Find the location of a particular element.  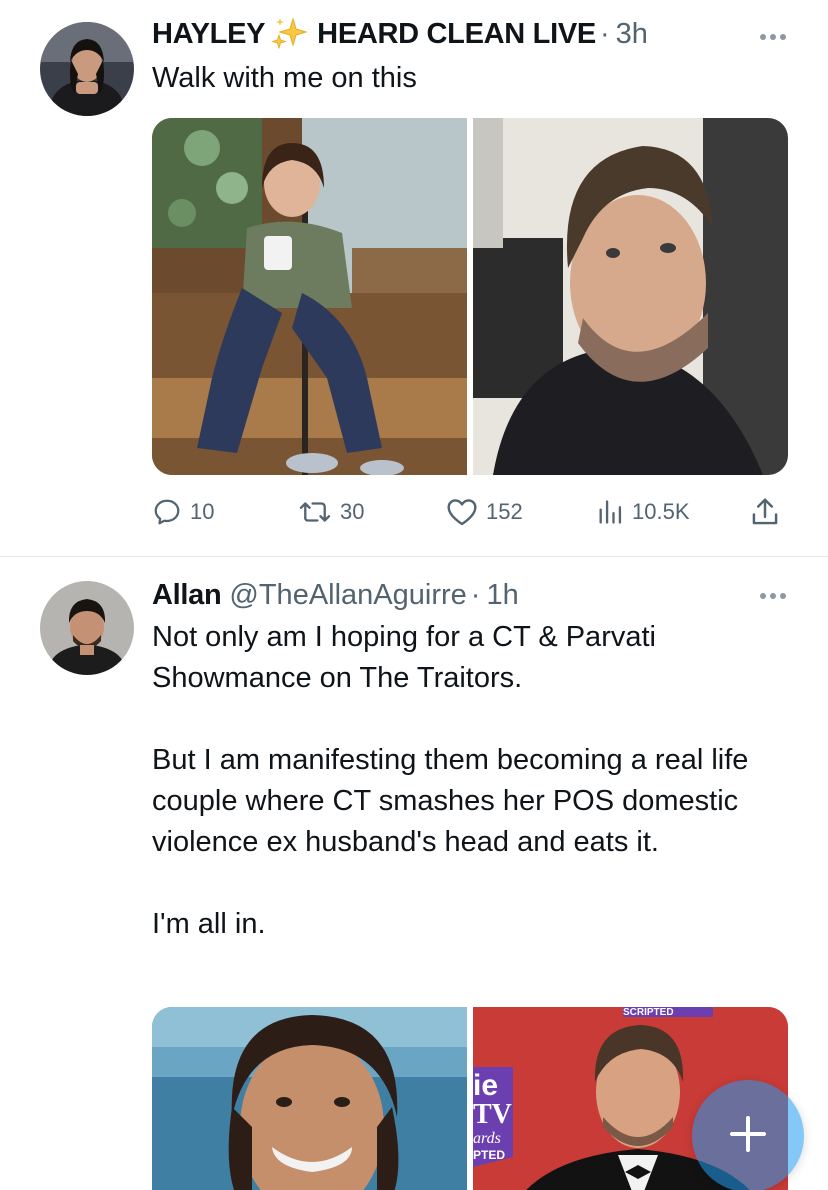

tweet-header: HAYLEY HEARD CLEAN LIVE · 3h is located at coordinates (400, 34).